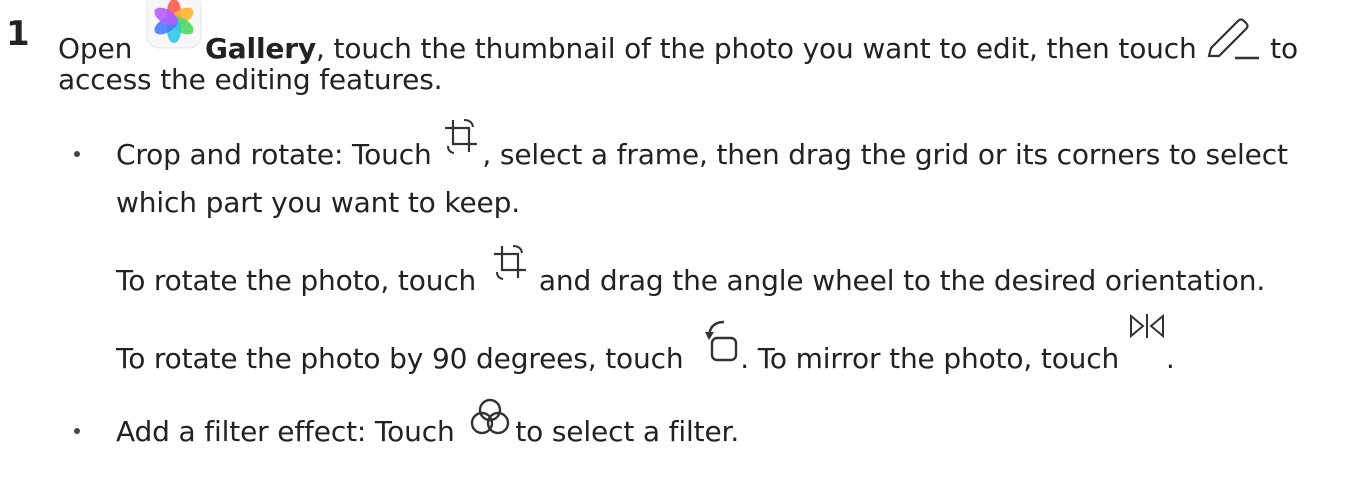 This screenshot has width=1362, height=495. Describe the element at coordinates (174, 25) in the screenshot. I see `gallery-app-icon` at that location.